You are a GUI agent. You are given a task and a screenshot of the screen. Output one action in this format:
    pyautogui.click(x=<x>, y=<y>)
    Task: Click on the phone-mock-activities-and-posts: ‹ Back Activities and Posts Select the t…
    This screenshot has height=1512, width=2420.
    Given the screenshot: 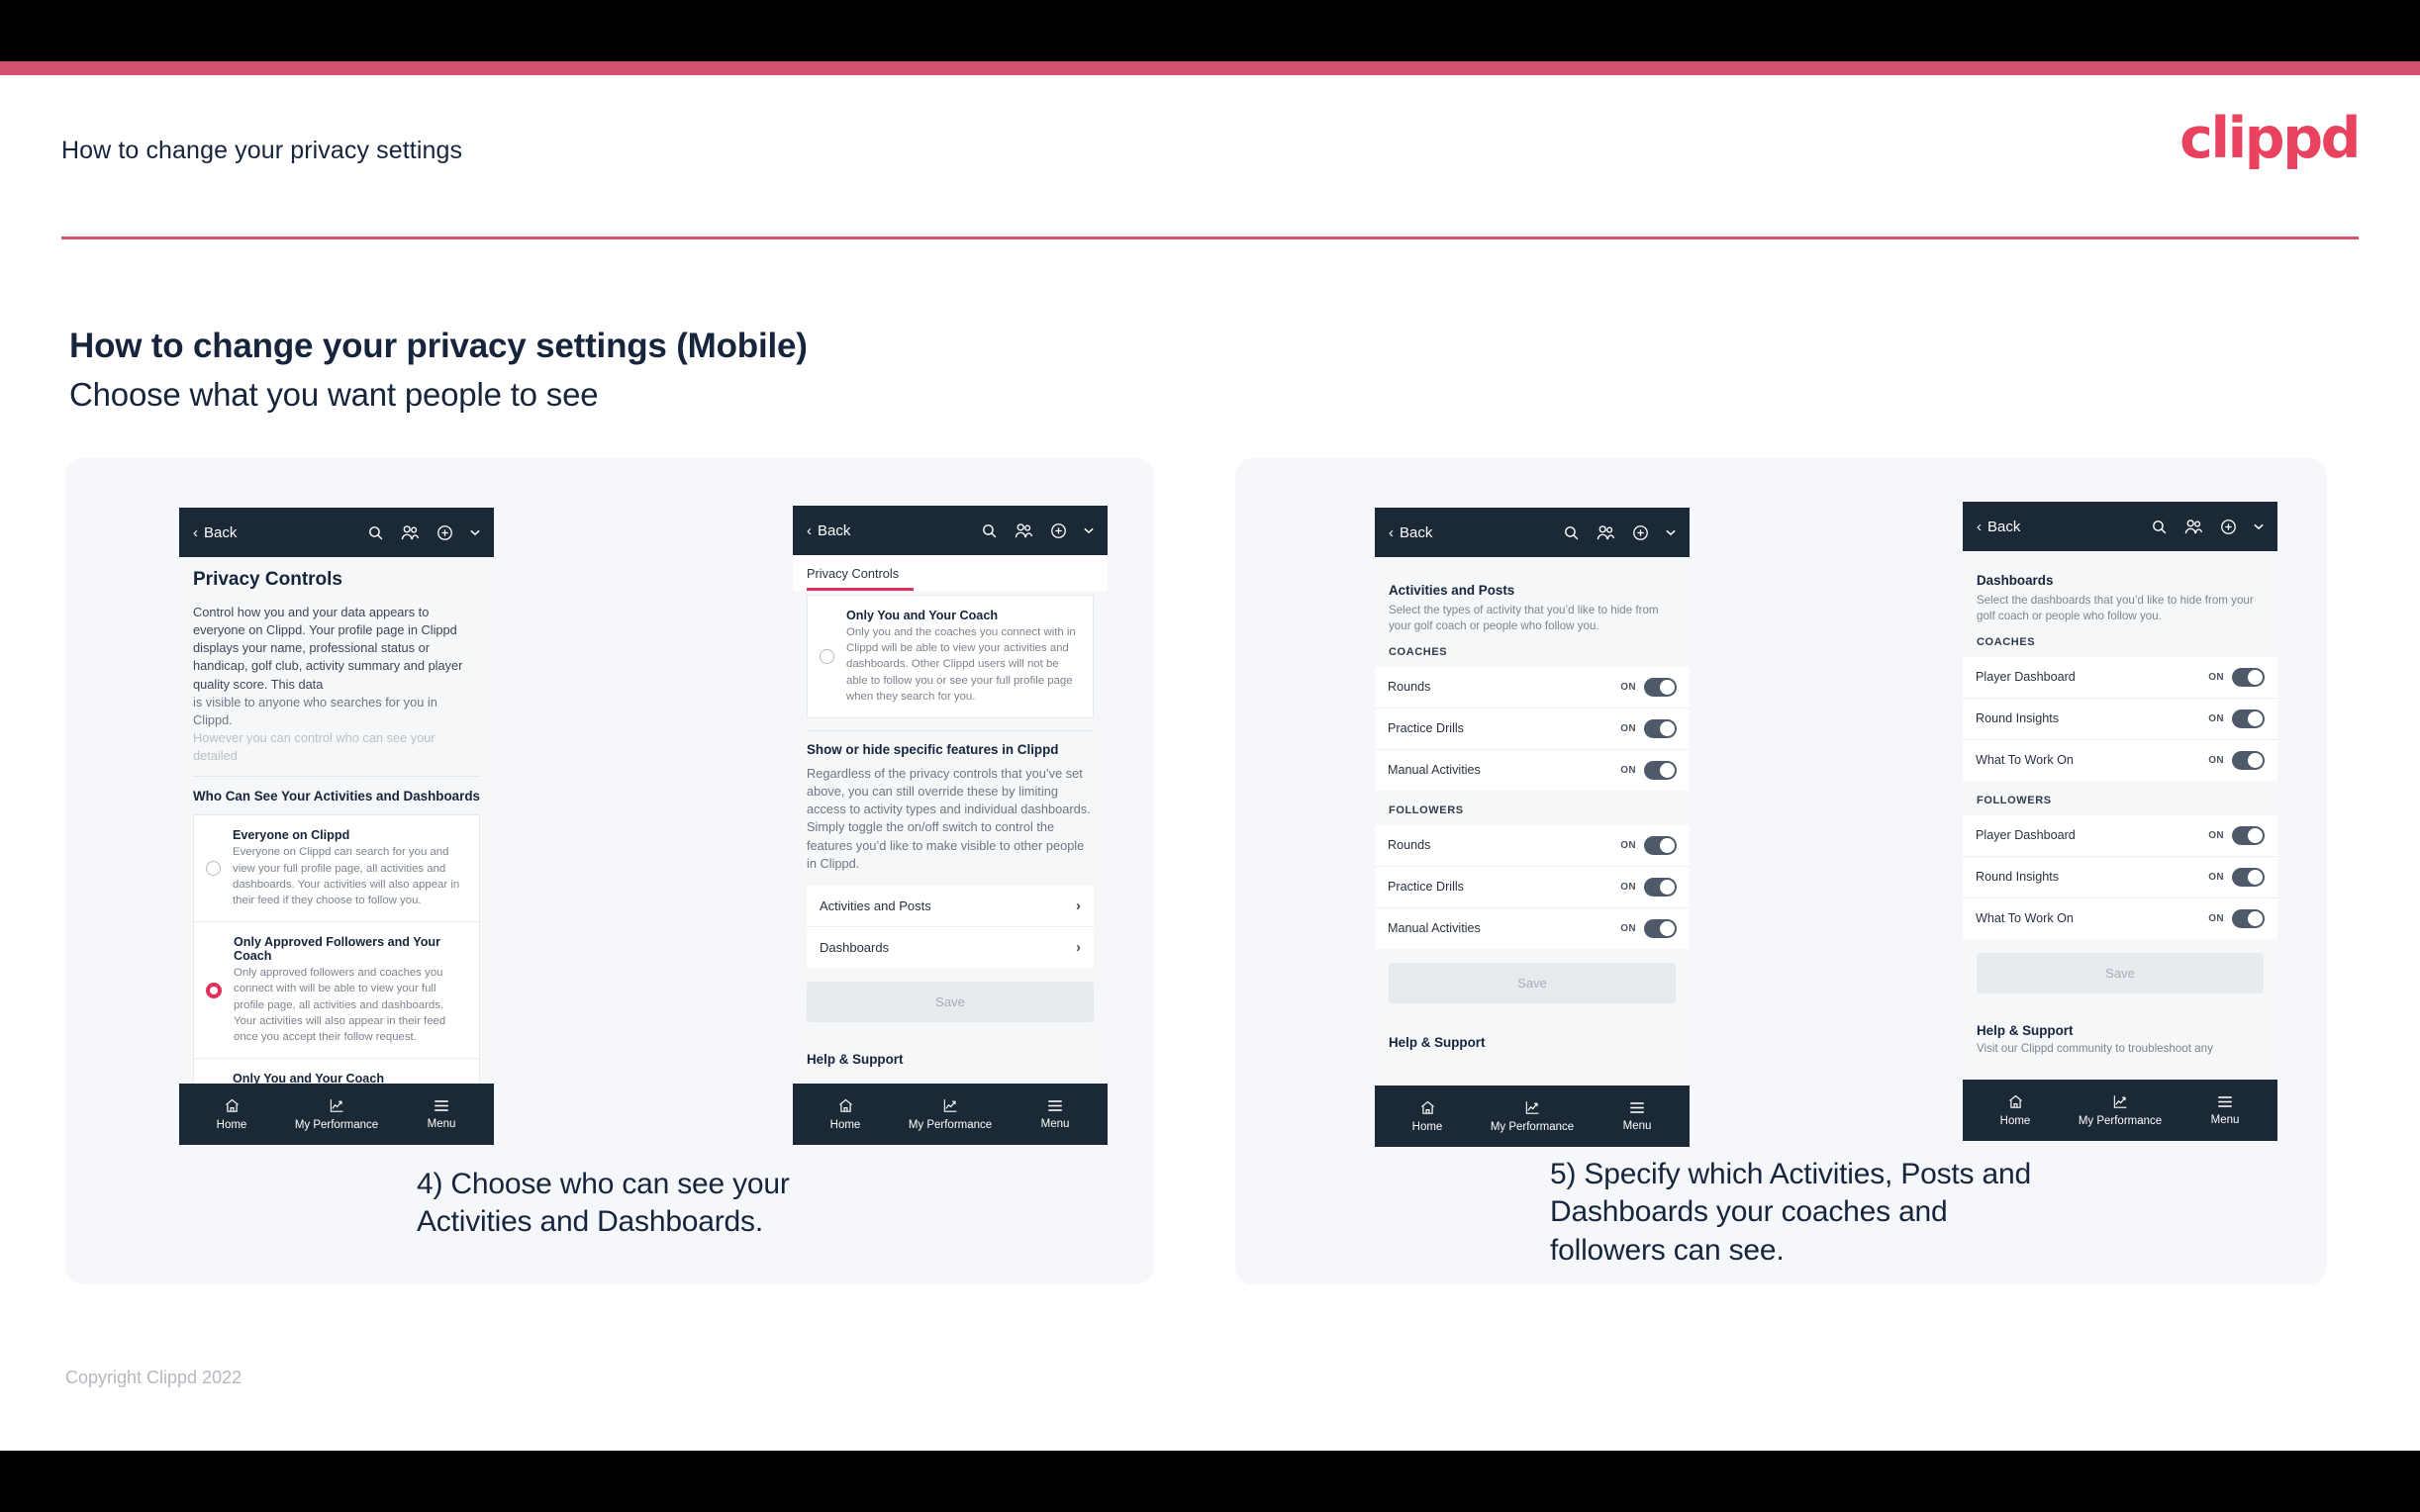 What is the action you would take?
    pyautogui.click(x=1532, y=828)
    